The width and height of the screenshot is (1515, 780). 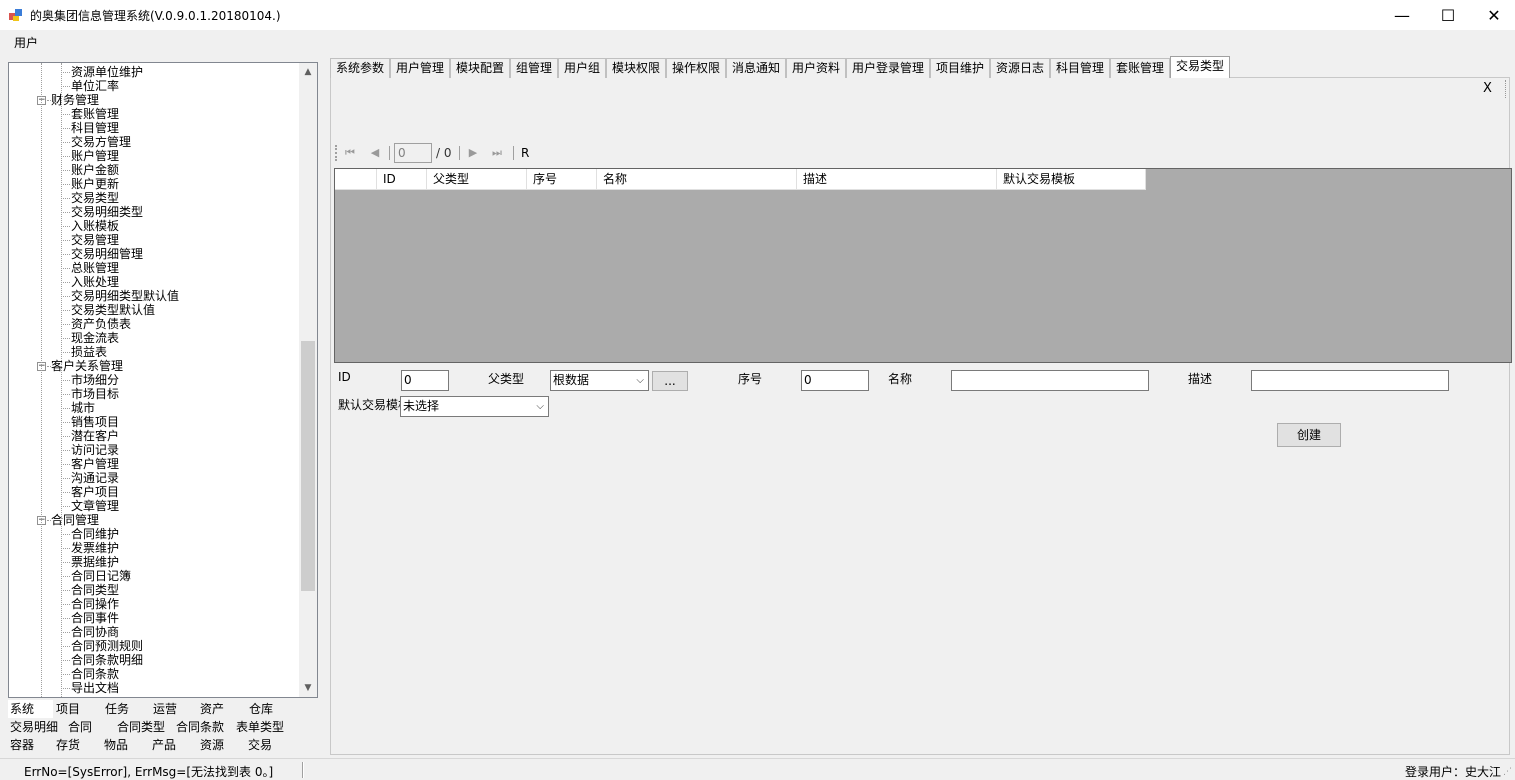 What do you see at coordinates (413, 153) in the screenshot?
I see `position-input: 0` at bounding box center [413, 153].